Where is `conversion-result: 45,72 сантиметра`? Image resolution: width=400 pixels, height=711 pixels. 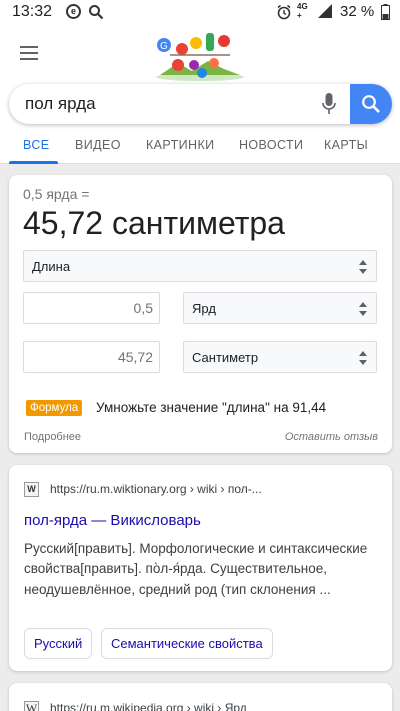 conversion-result: 45,72 сантиметра is located at coordinates (154, 223).